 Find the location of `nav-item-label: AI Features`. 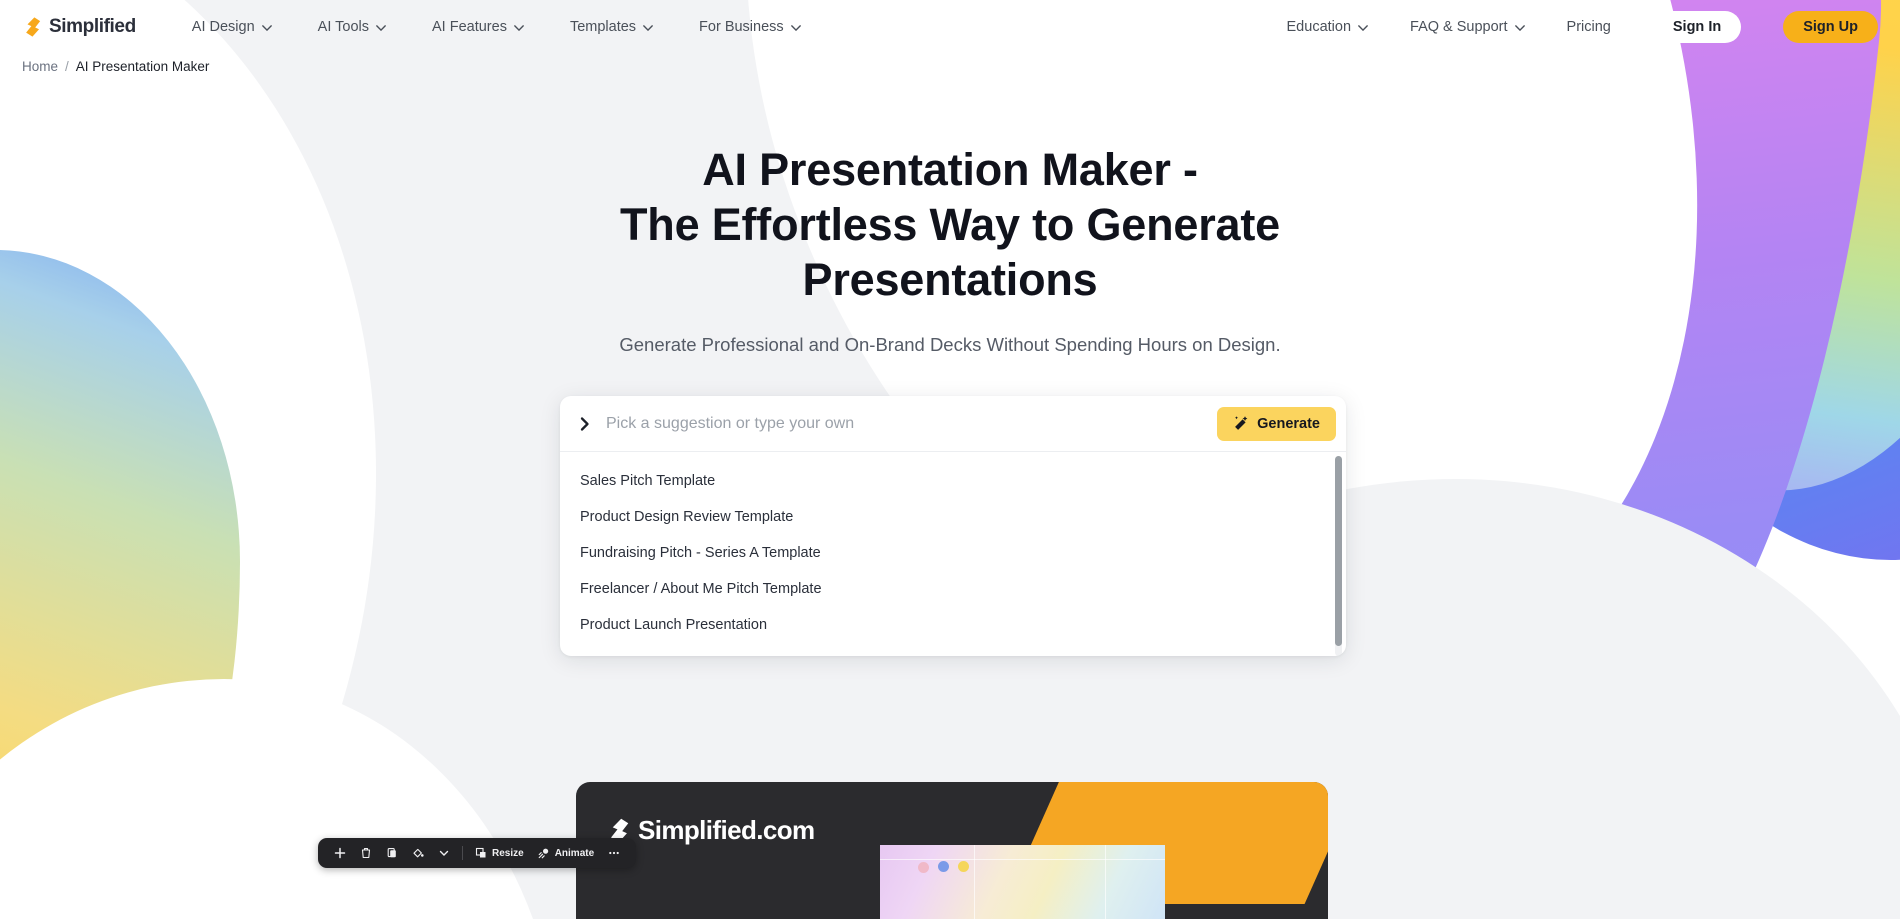

nav-item-label: AI Features is located at coordinates (469, 26).